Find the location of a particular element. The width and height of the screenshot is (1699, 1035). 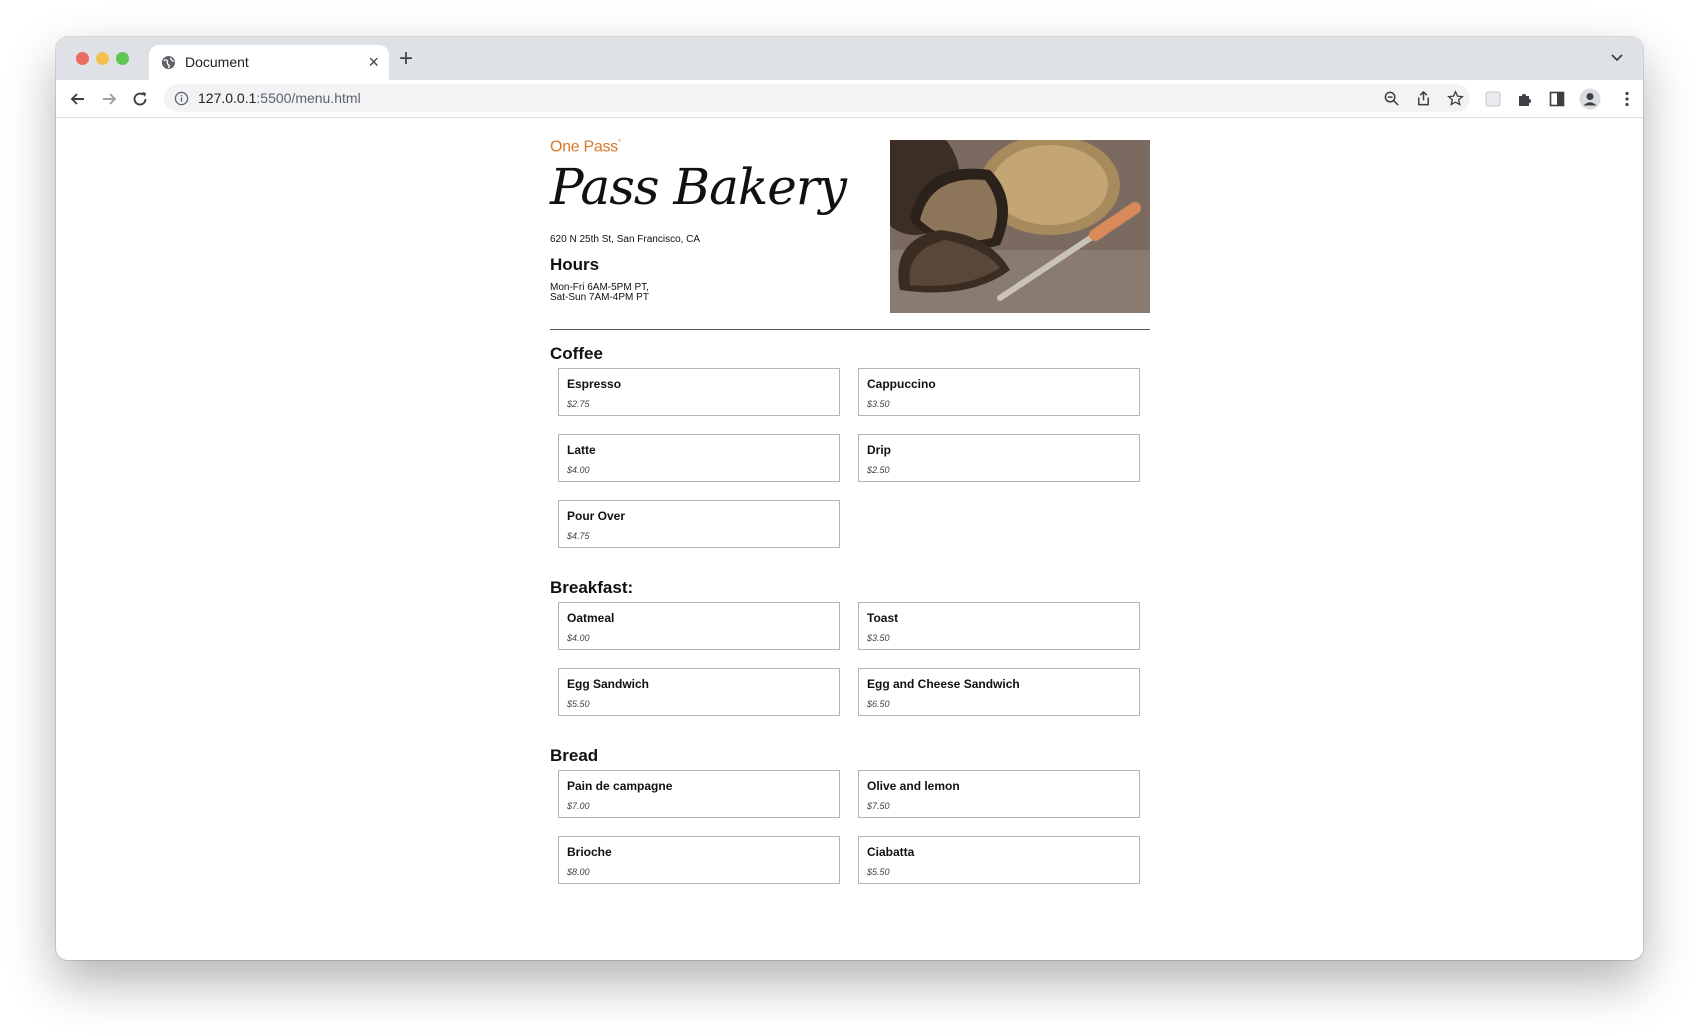

tab-strip: Document × + is located at coordinates (849, 58).